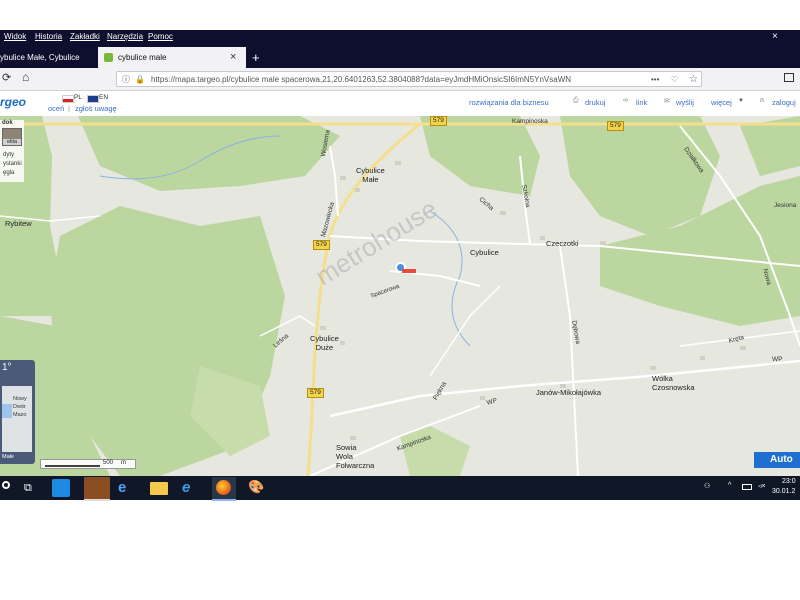 Image resolution: width=800 pixels, height=600 pixels. I want to click on lang-en: EN, so click(103, 97).